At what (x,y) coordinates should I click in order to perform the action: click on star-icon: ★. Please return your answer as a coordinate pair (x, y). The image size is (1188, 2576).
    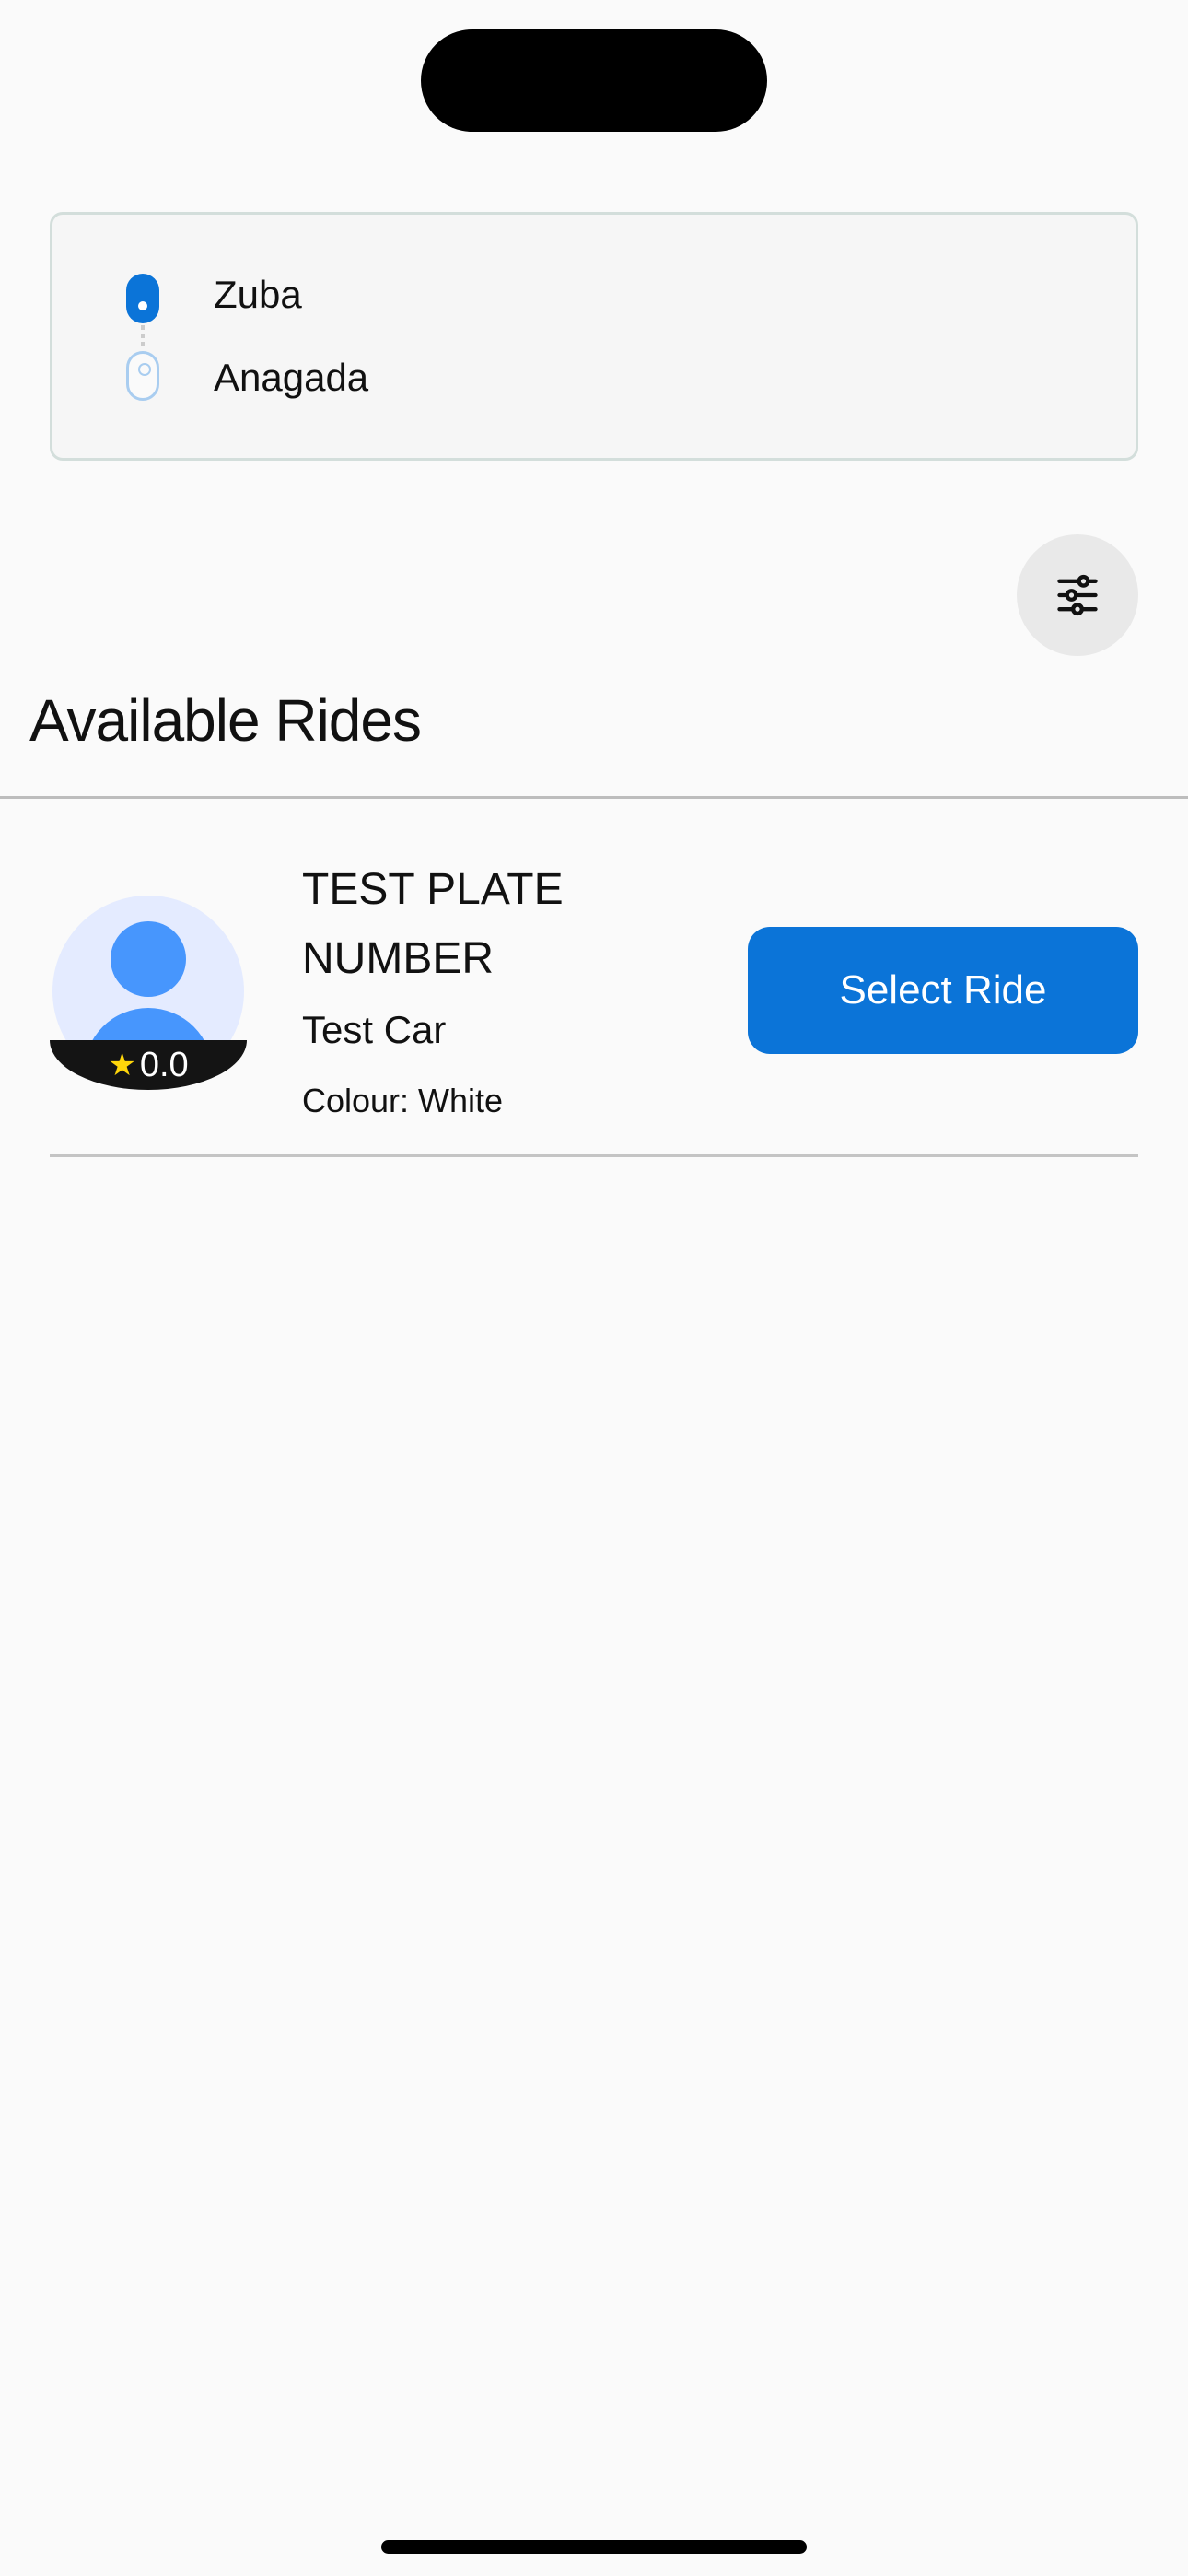
    Looking at the image, I should click on (122, 1065).